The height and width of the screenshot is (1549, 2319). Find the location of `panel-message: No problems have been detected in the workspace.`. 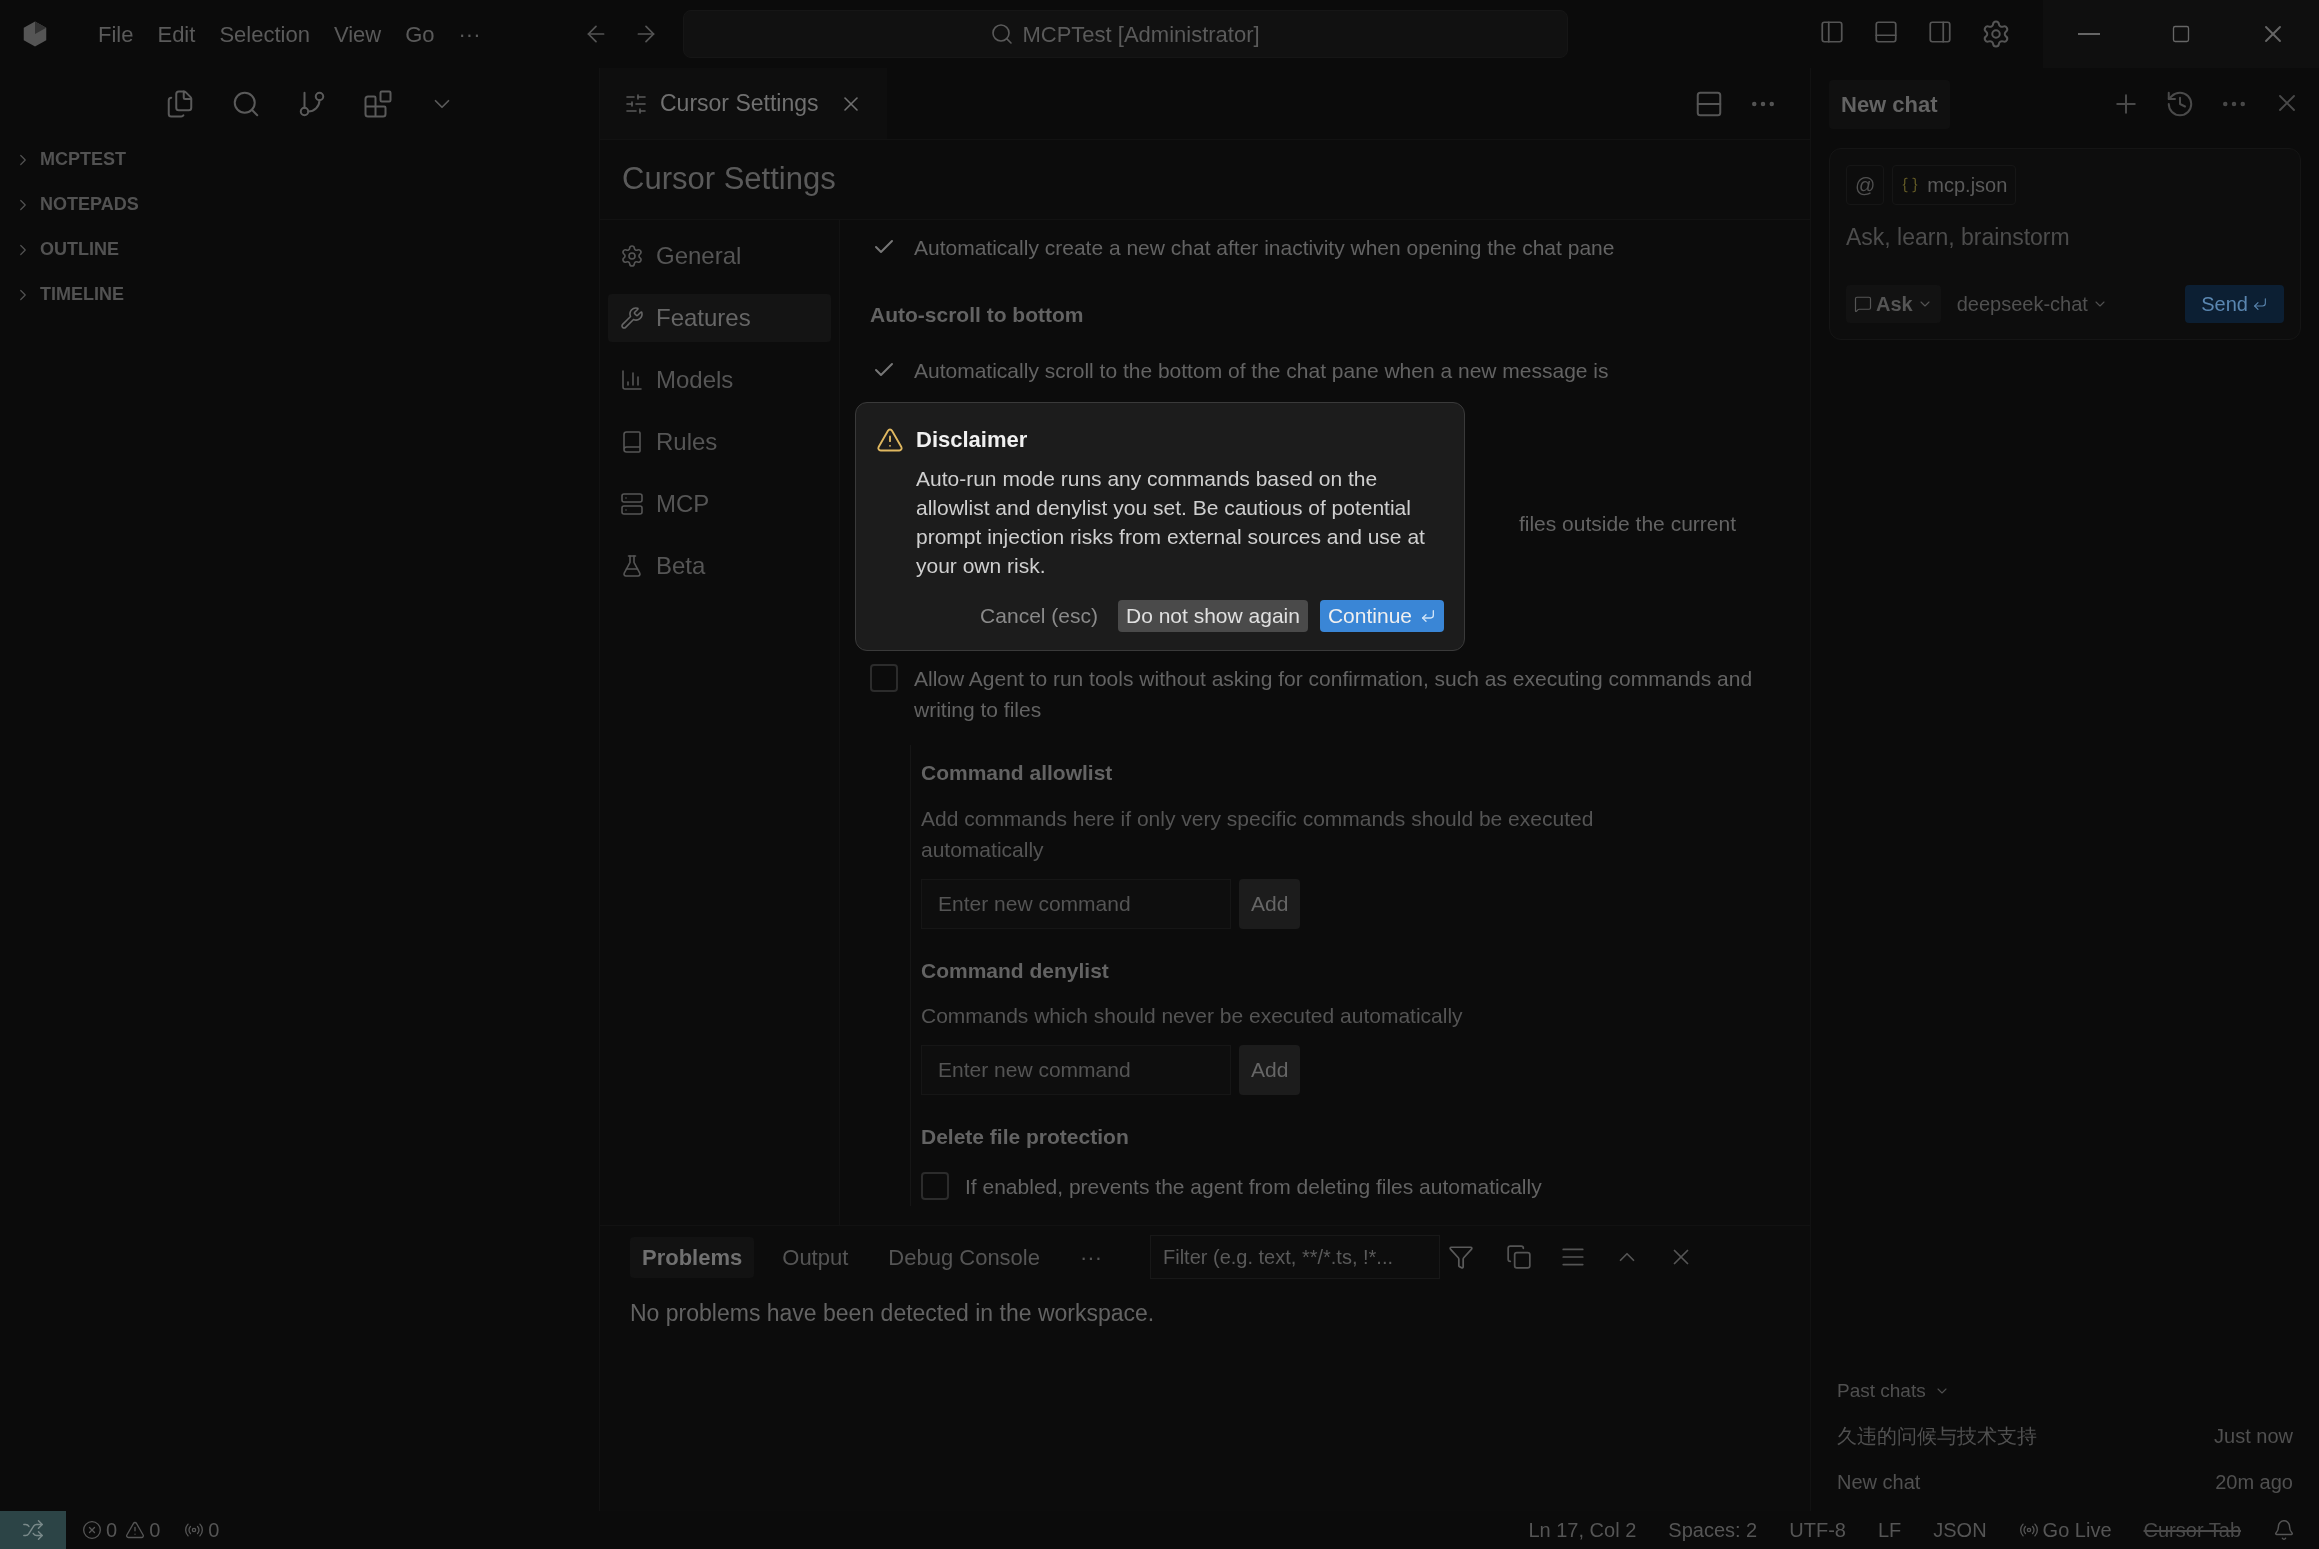

panel-message: No problems have been detected in the workspace. is located at coordinates (893, 1313).